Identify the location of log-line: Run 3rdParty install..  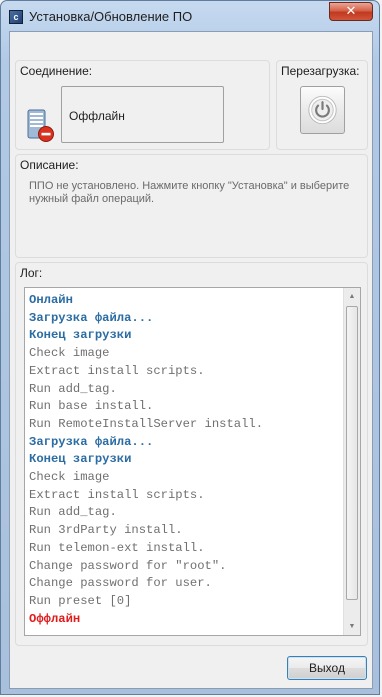
(106, 530).